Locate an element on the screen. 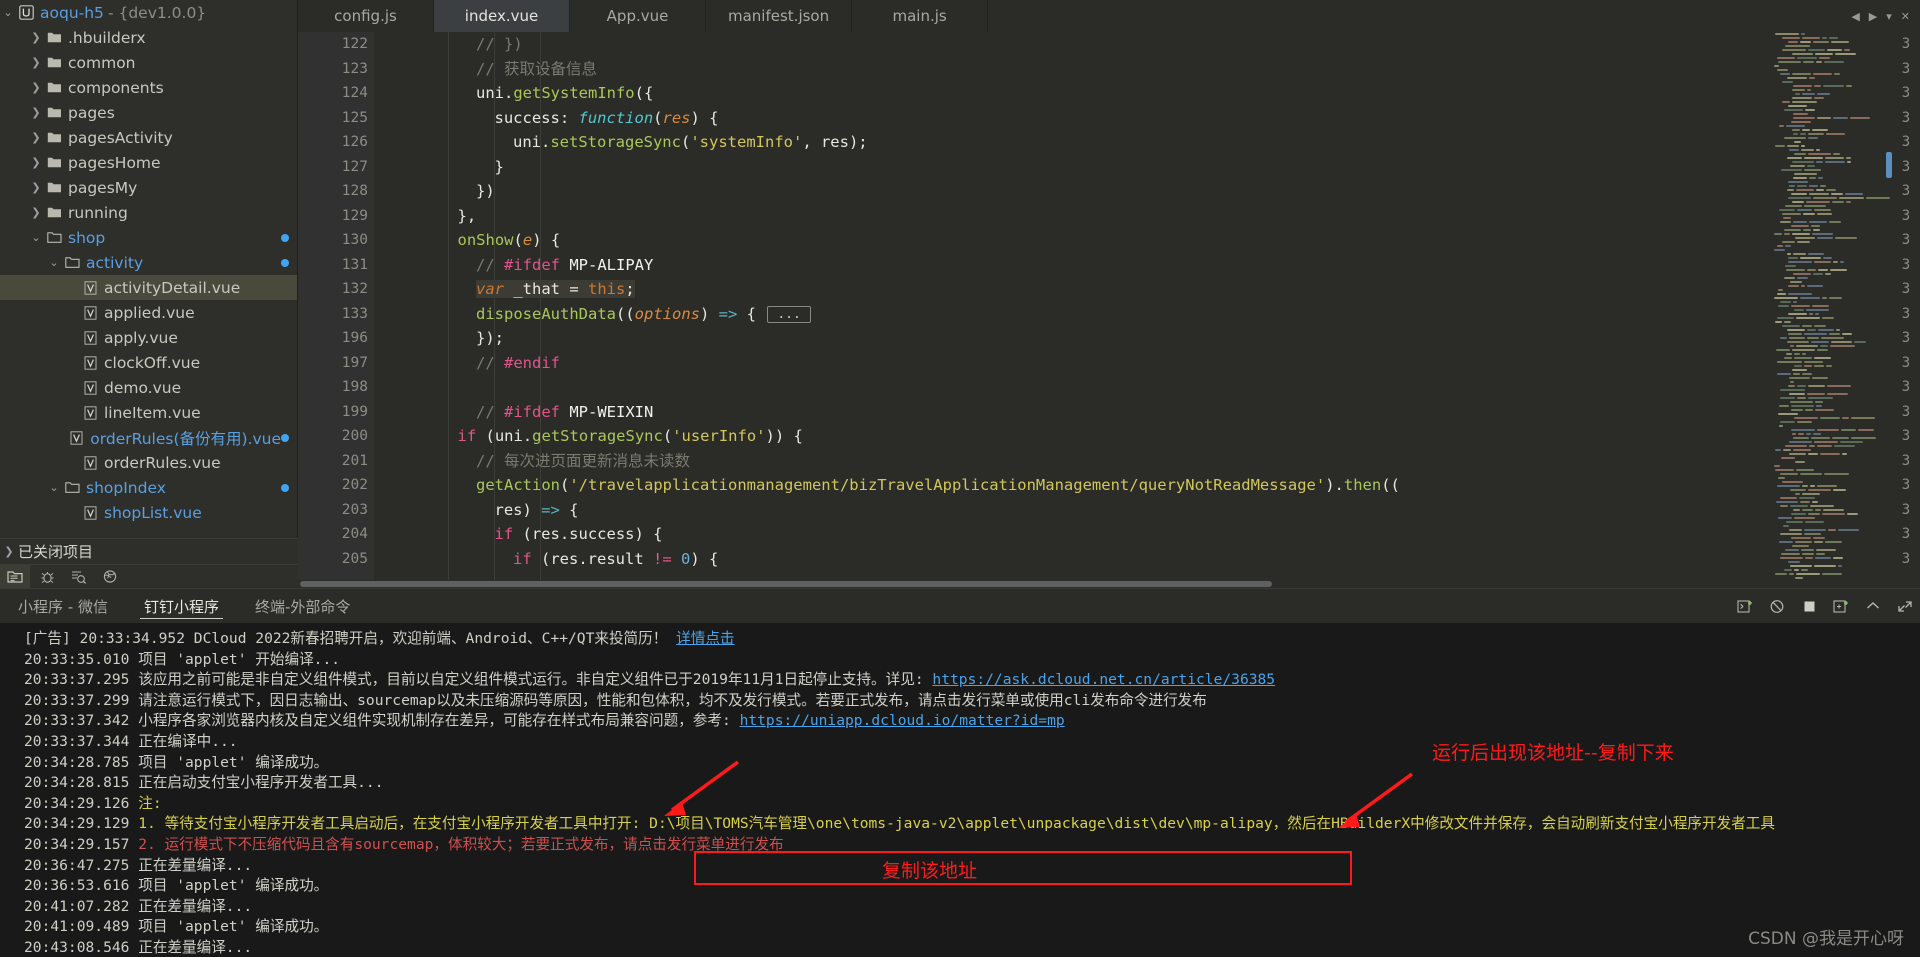  editor-minimap is located at coordinates (1831, 310).